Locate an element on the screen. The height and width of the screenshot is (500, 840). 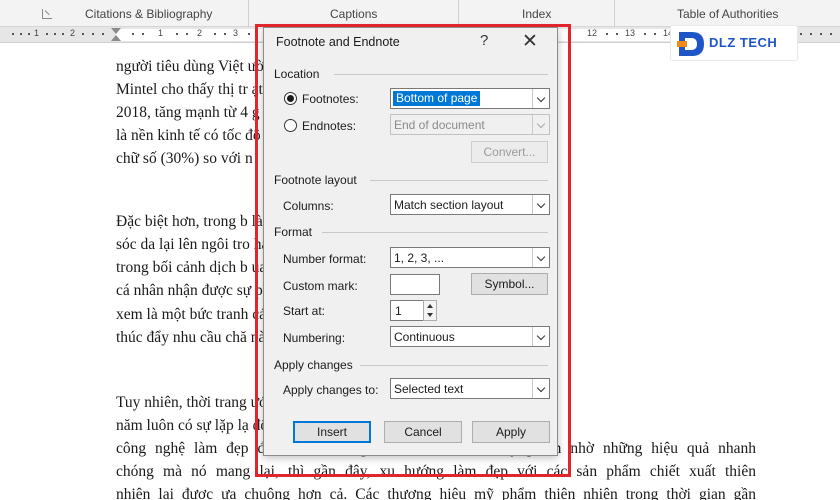
start-at-input: 1 is located at coordinates (407, 310).